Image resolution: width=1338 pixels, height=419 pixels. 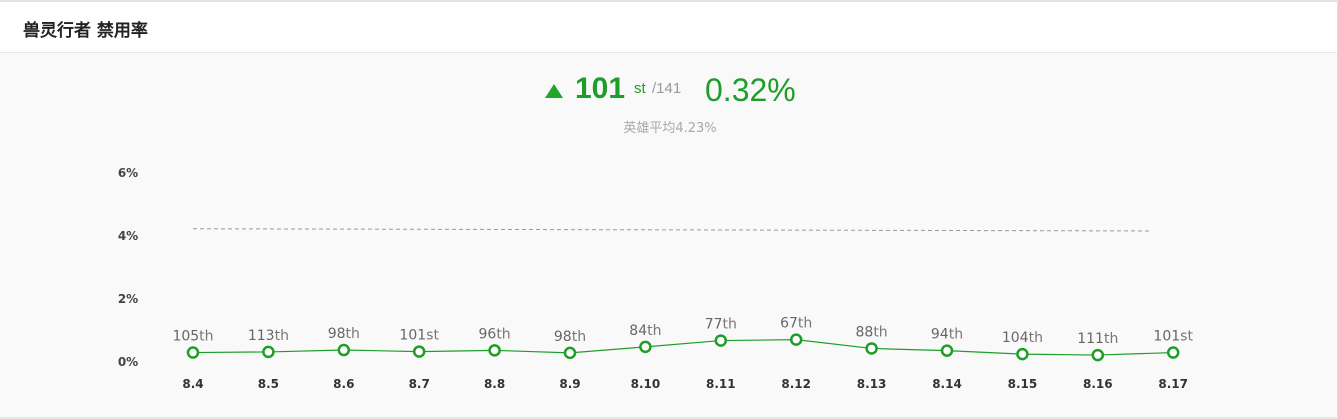 What do you see at coordinates (1097, 339) in the screenshot?
I see `rank-label: 111th` at bounding box center [1097, 339].